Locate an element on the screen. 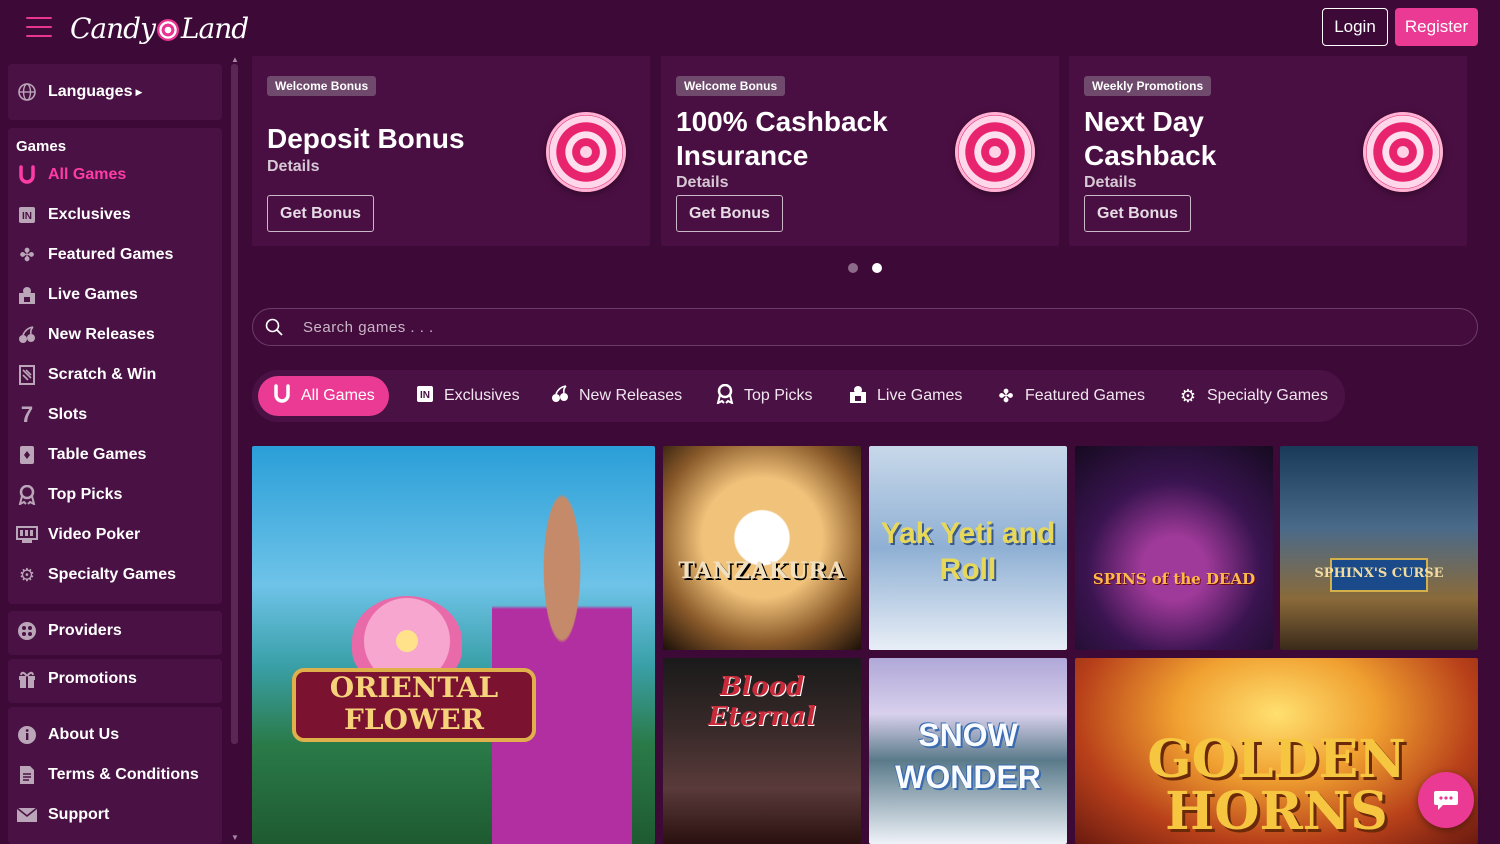 Image resolution: width=1500 pixels, height=844 pixels. game-character-art is located at coordinates (562, 660).